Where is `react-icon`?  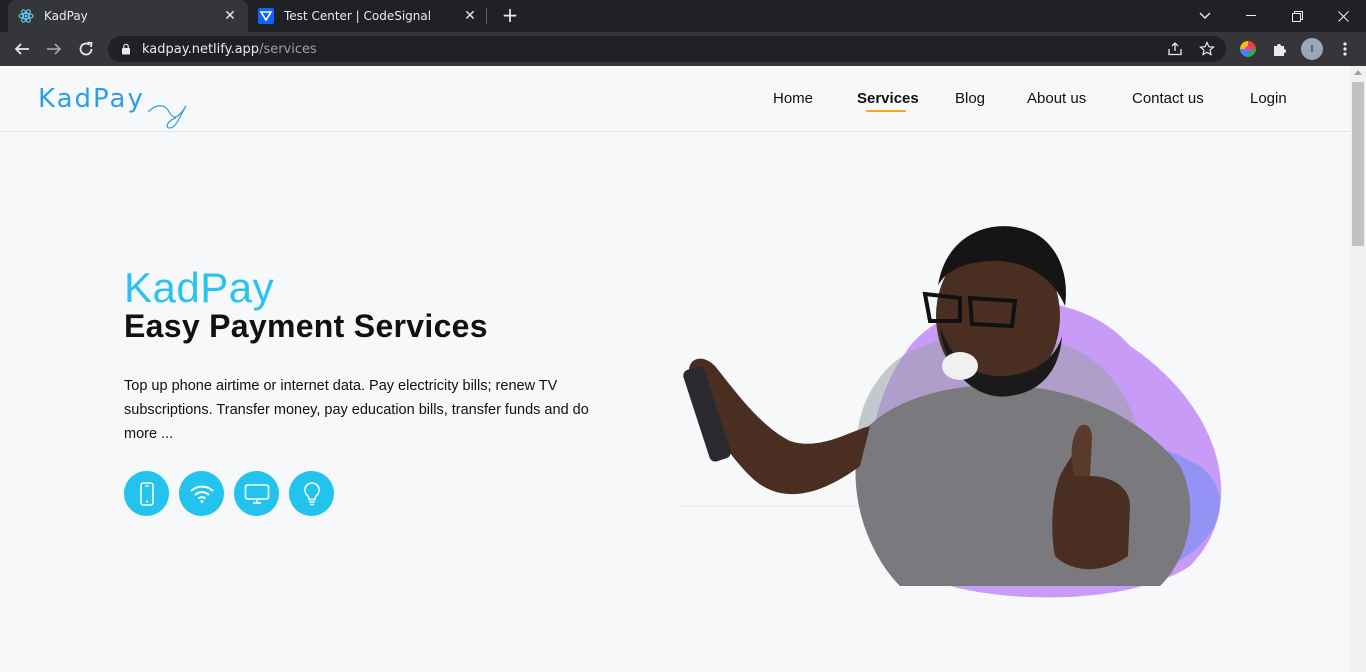
react-icon is located at coordinates (26, 16).